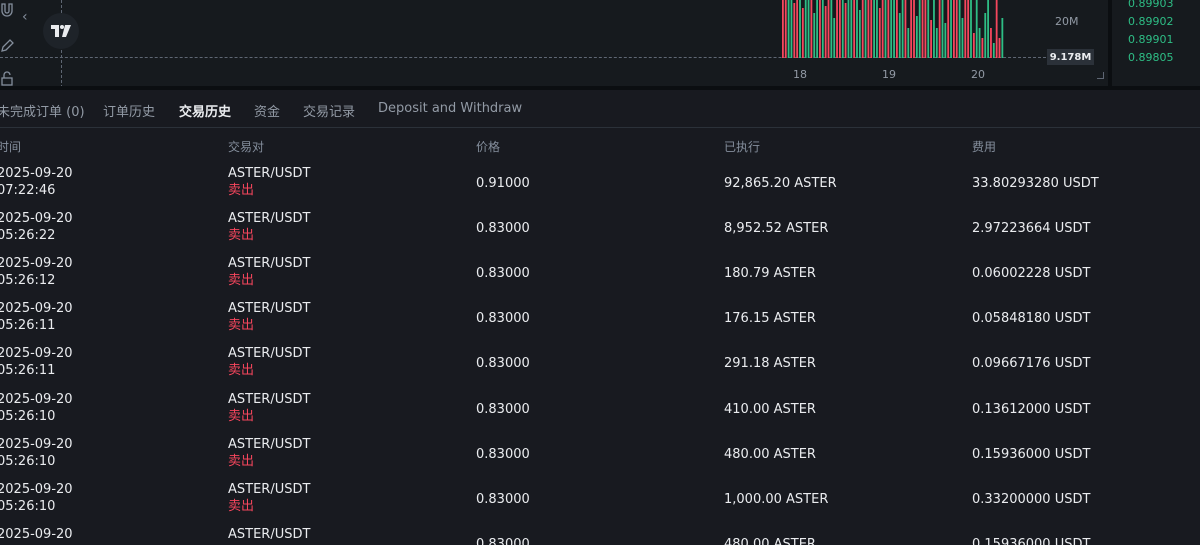  Describe the element at coordinates (488, 147) in the screenshot. I see `column-header-price: 价格` at that location.